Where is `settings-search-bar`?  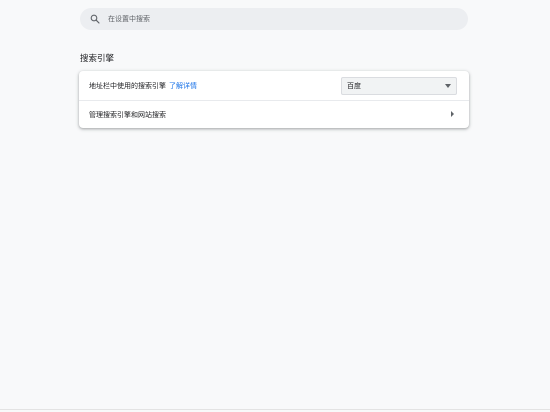 settings-search-bar is located at coordinates (274, 19).